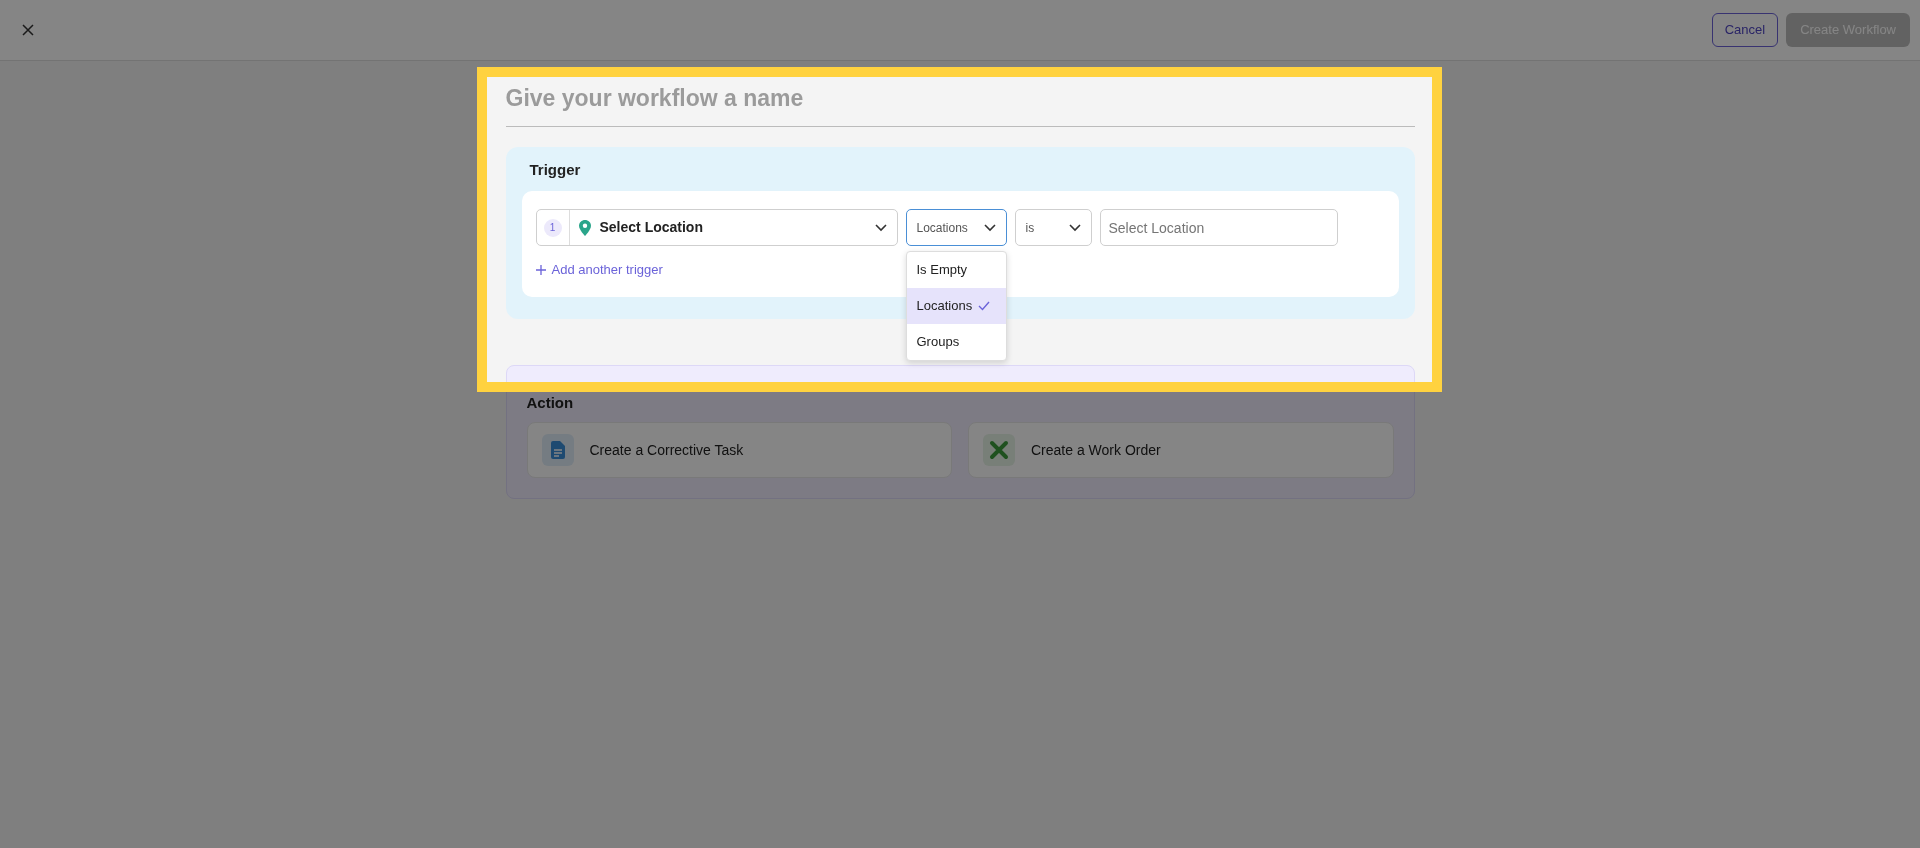 This screenshot has width=1920, height=848. I want to click on action-label: Create a Work Order, so click(1096, 450).